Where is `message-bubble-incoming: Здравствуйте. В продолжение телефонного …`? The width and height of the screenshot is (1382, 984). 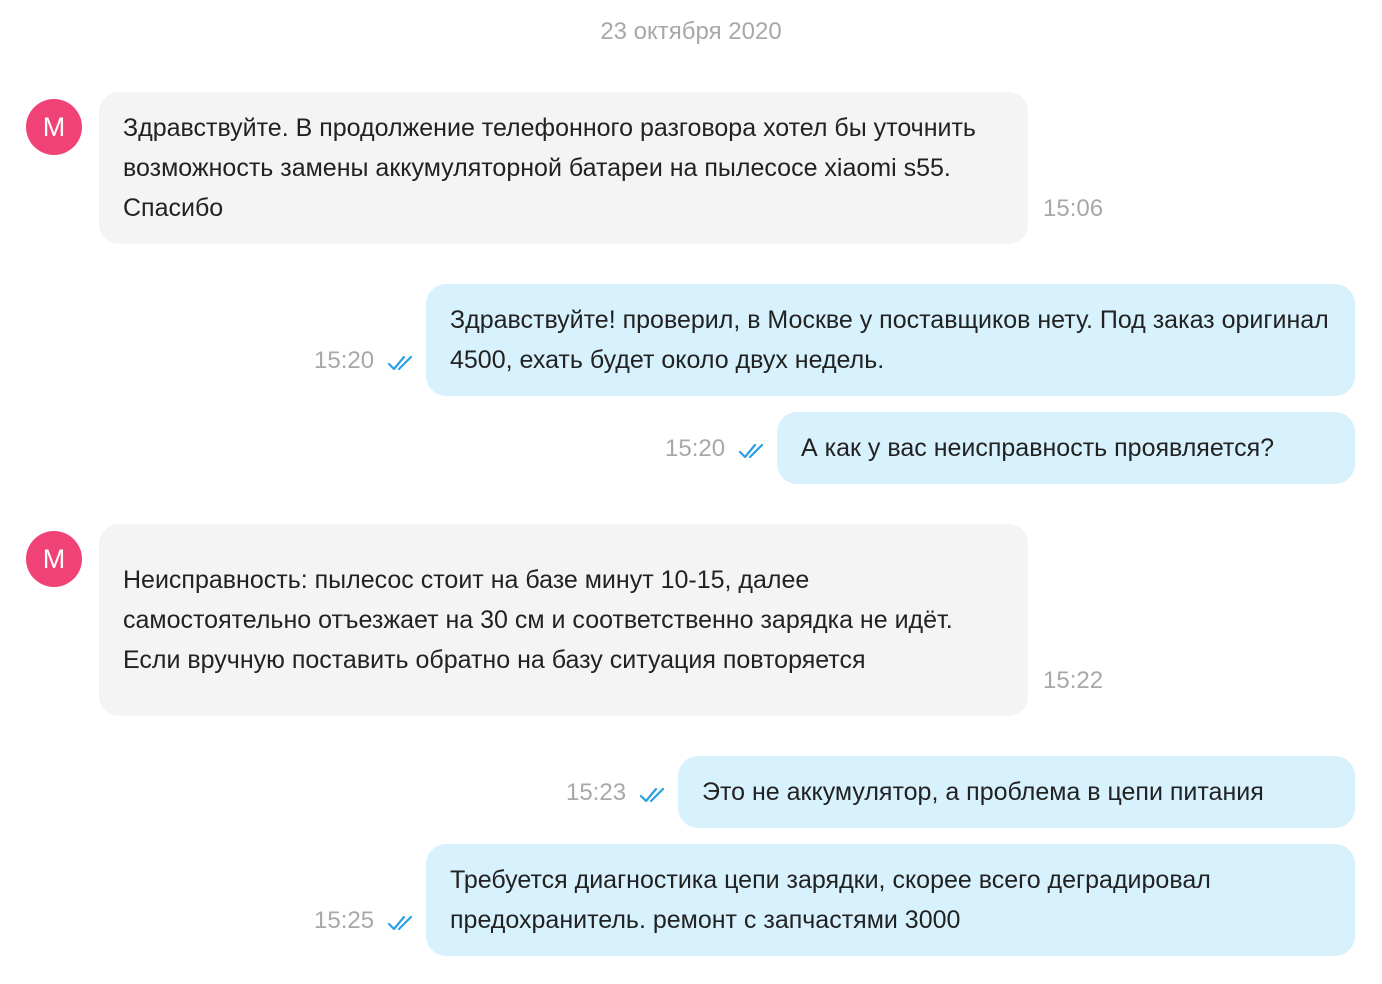 message-bubble-incoming: Здравствуйте. В продолжение телефонного … is located at coordinates (563, 168).